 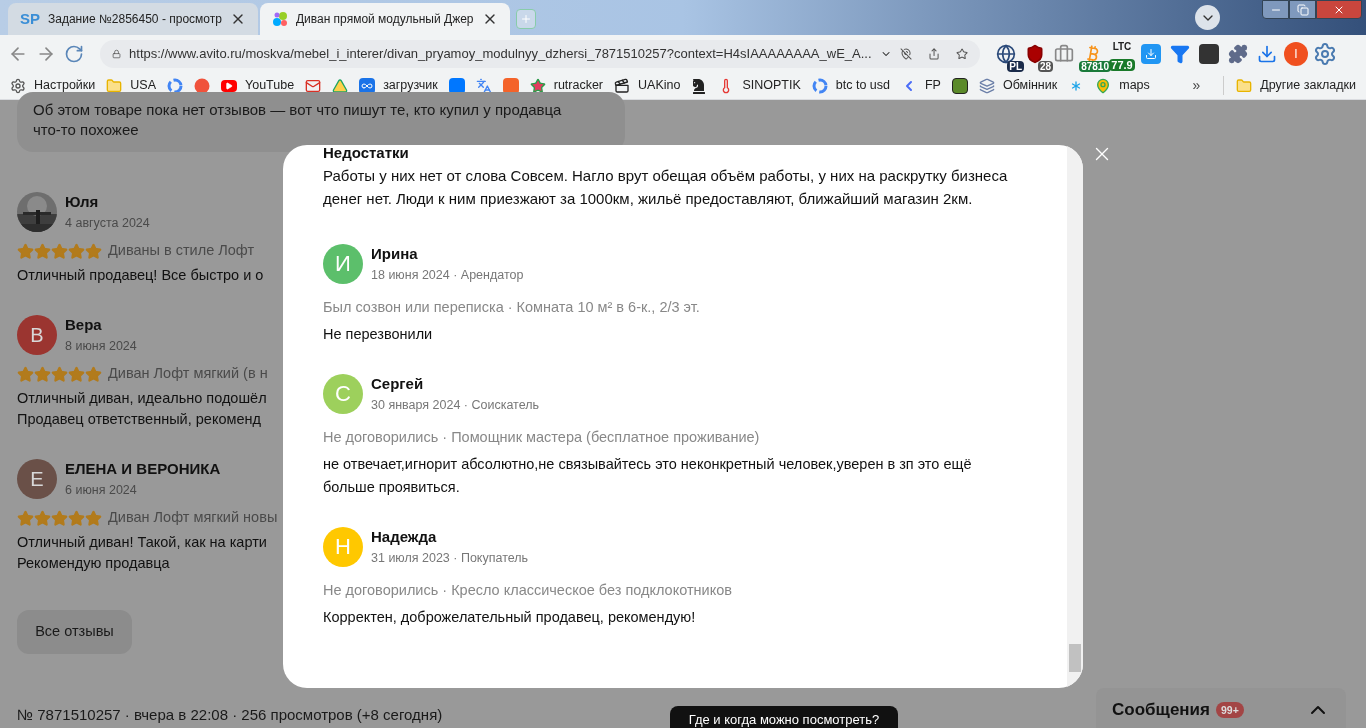 What do you see at coordinates (101, 346) in the screenshot?
I see `review-date: 8 июня 2024` at bounding box center [101, 346].